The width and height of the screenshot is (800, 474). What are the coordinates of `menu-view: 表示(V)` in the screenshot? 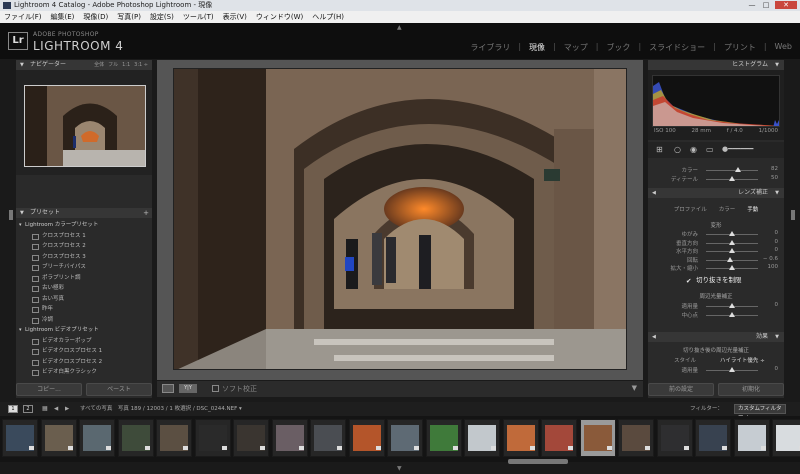 It's located at (235, 17).